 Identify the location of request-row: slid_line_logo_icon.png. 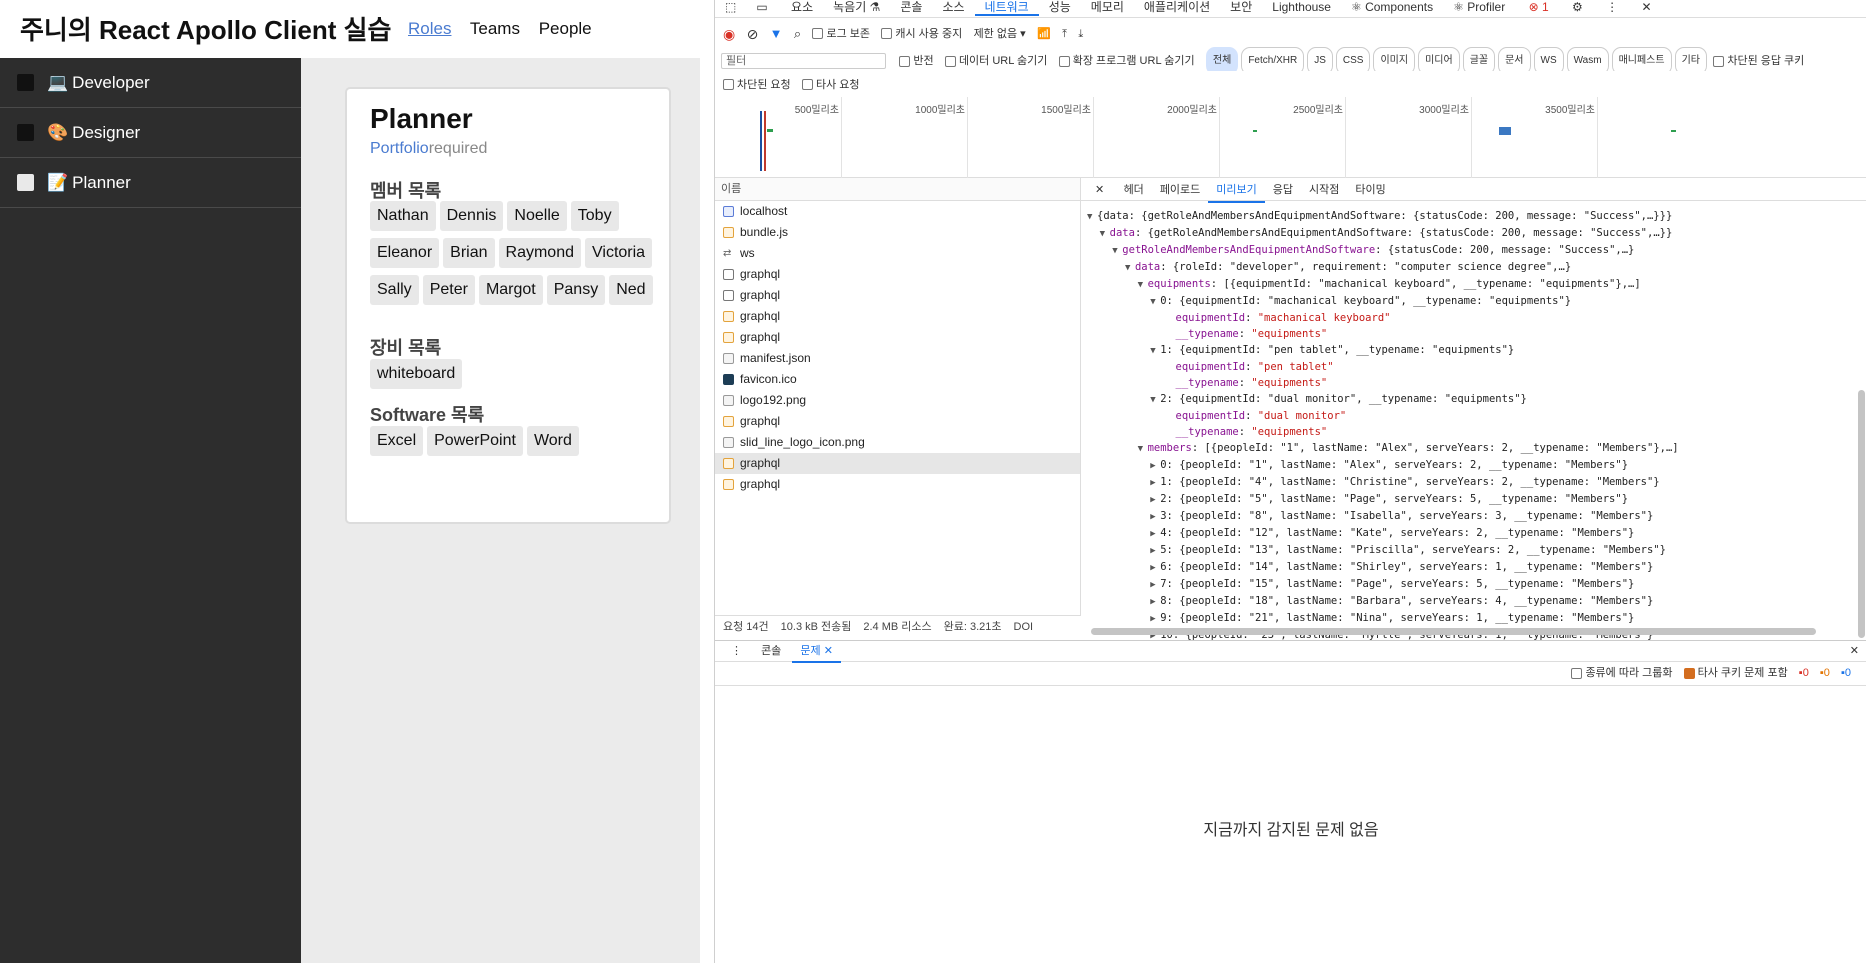
(897, 442).